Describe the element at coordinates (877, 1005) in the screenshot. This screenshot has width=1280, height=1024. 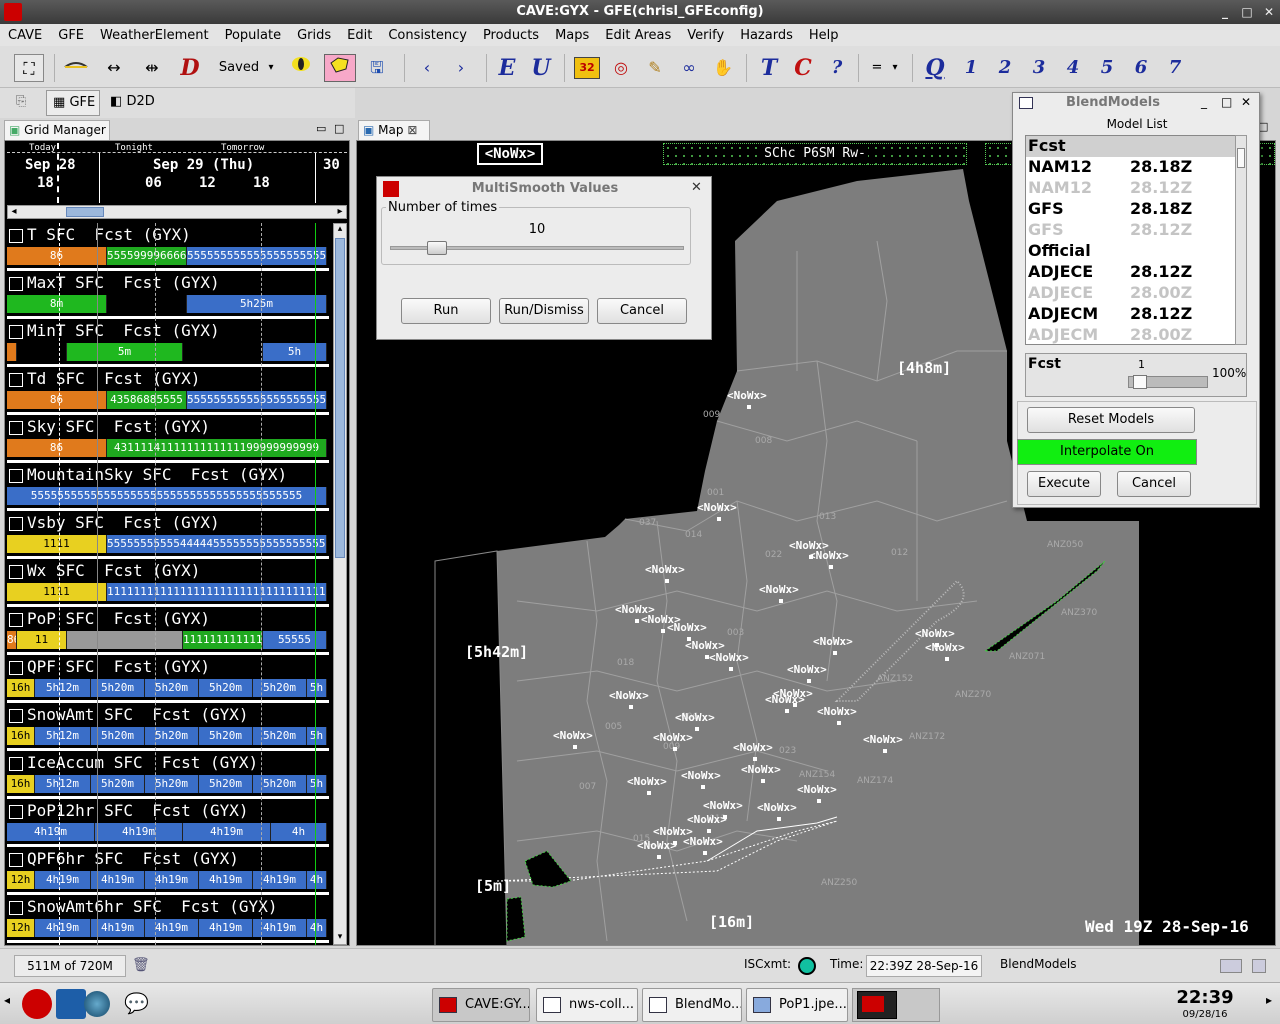
I see `workspace-1-thumbnail` at that location.